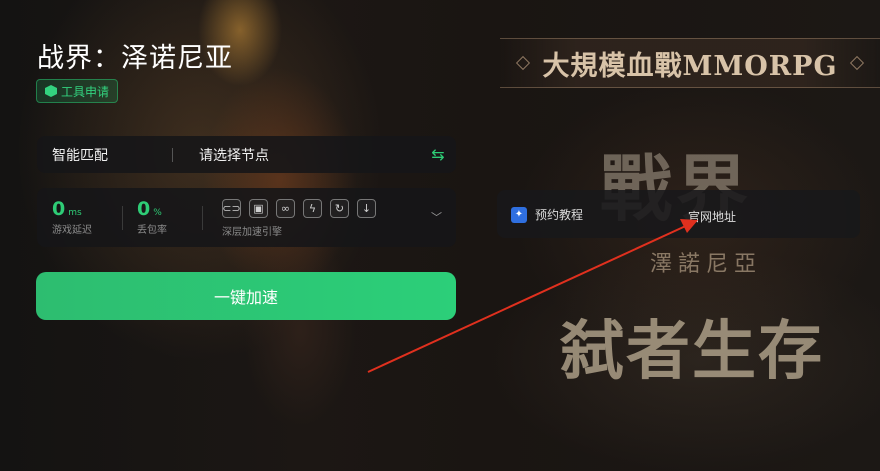 Image resolution: width=880 pixels, height=471 pixels. Describe the element at coordinates (51, 91) in the screenshot. I see `cube-icon` at that location.